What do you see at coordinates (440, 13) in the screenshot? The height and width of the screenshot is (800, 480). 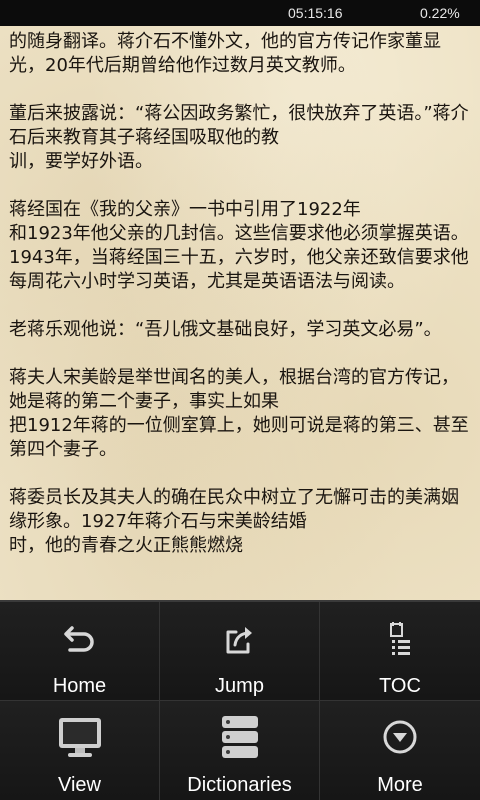 I see `status-battery: 0.22%` at bounding box center [440, 13].